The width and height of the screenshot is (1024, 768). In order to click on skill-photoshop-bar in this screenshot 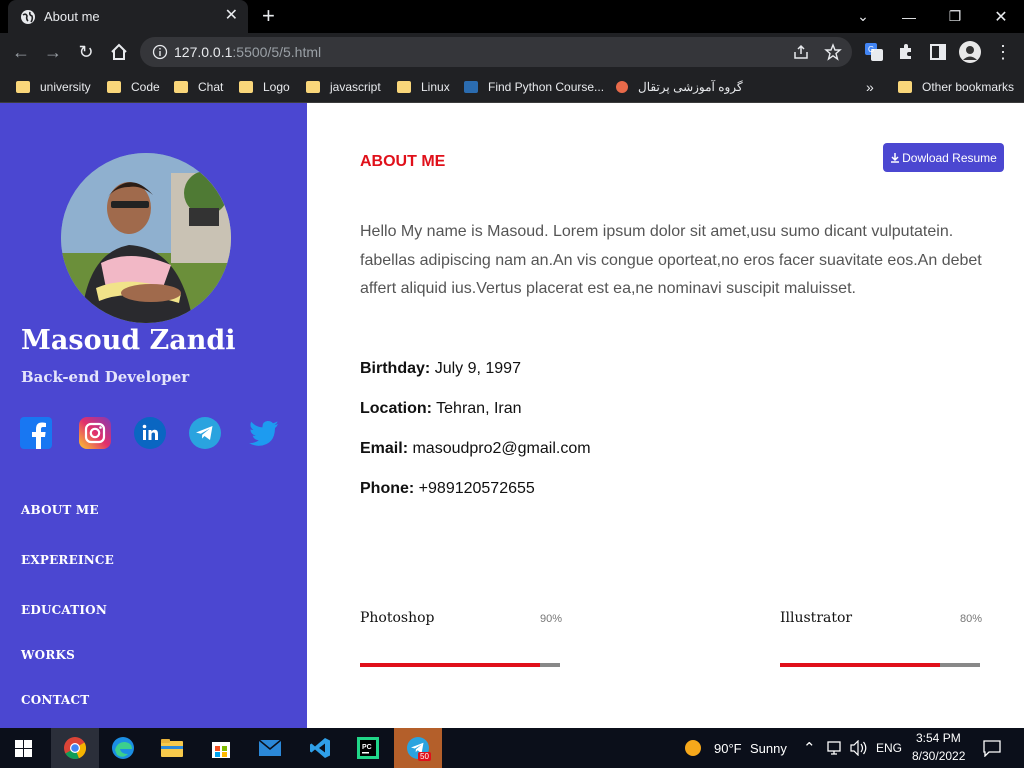, I will do `click(460, 665)`.